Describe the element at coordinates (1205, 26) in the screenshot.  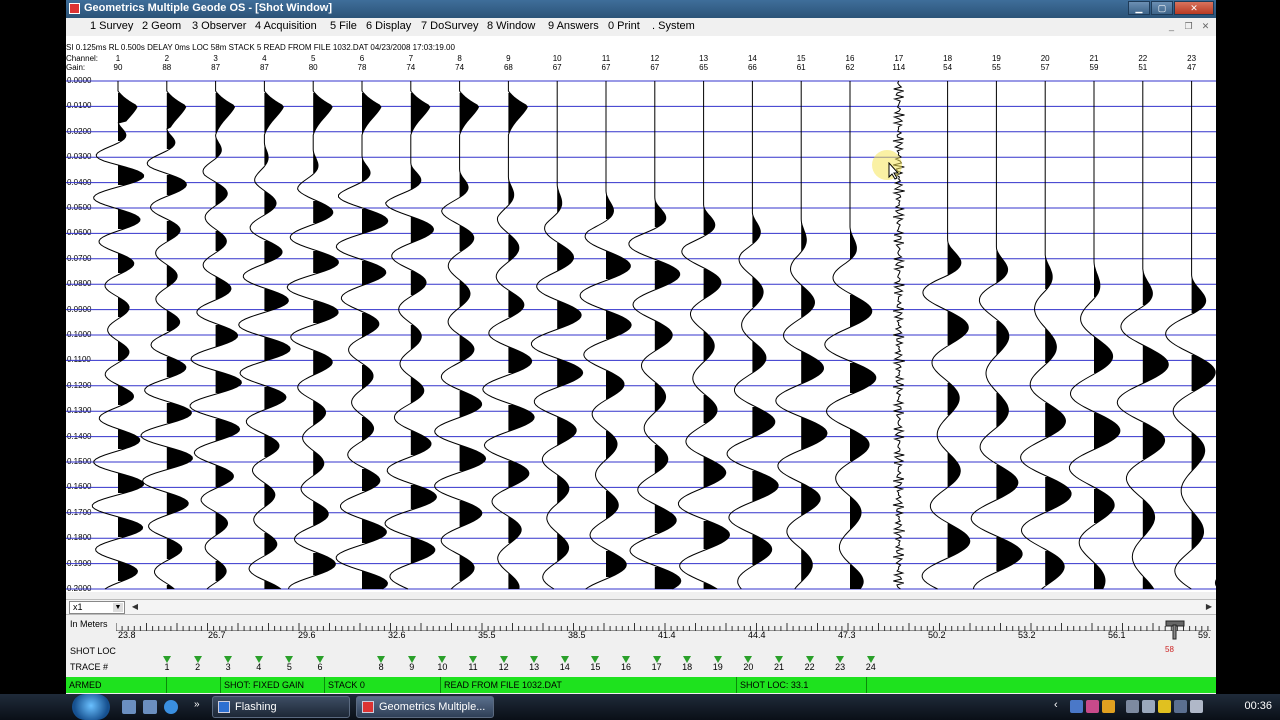
I see `mdi-close-icon: ✕` at that location.